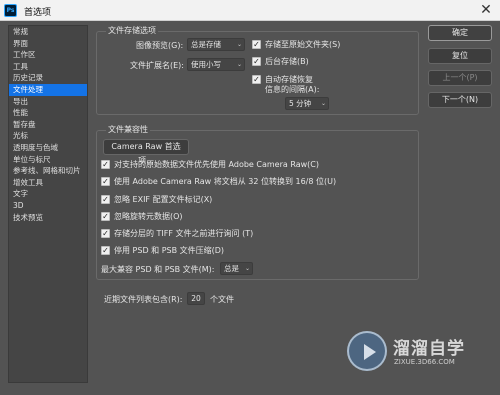  I want to click on recent-files-count-input: 20, so click(196, 298).